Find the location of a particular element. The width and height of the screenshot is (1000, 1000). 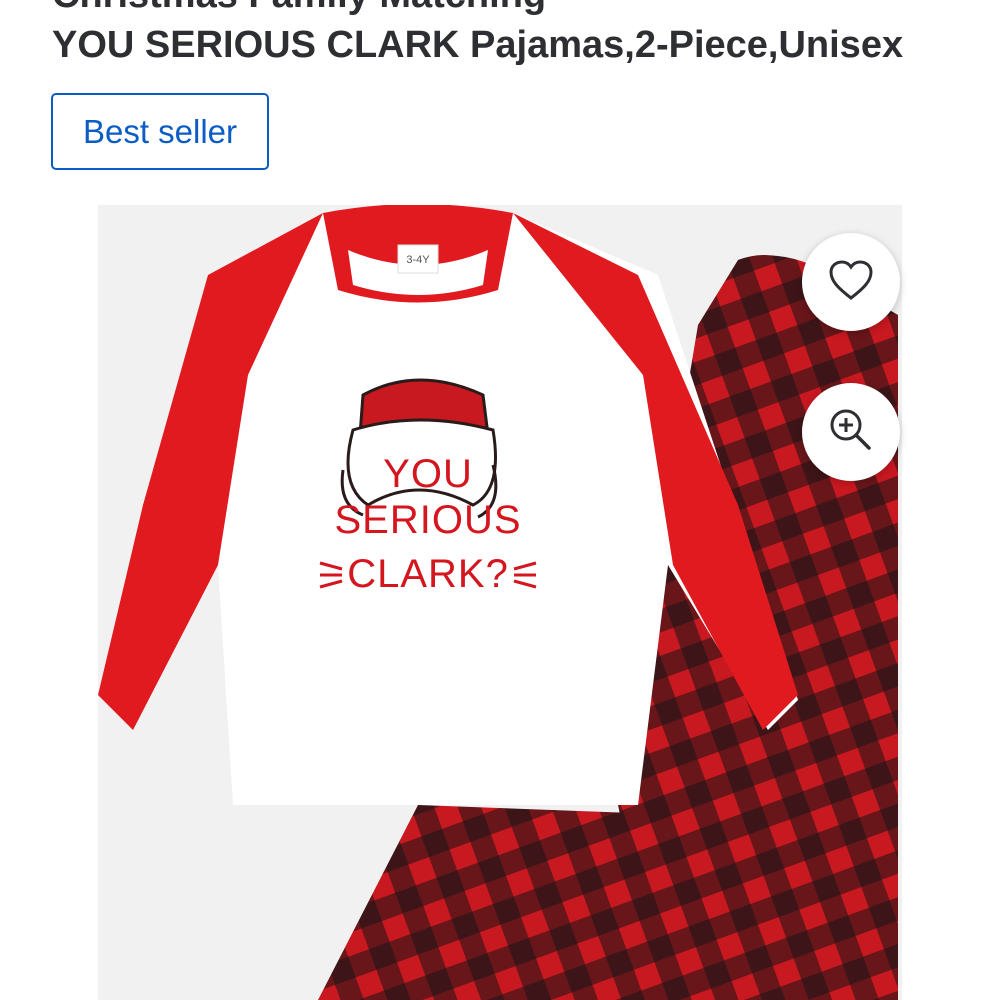

shirt-print-line-1: YOU is located at coordinates (428, 474).